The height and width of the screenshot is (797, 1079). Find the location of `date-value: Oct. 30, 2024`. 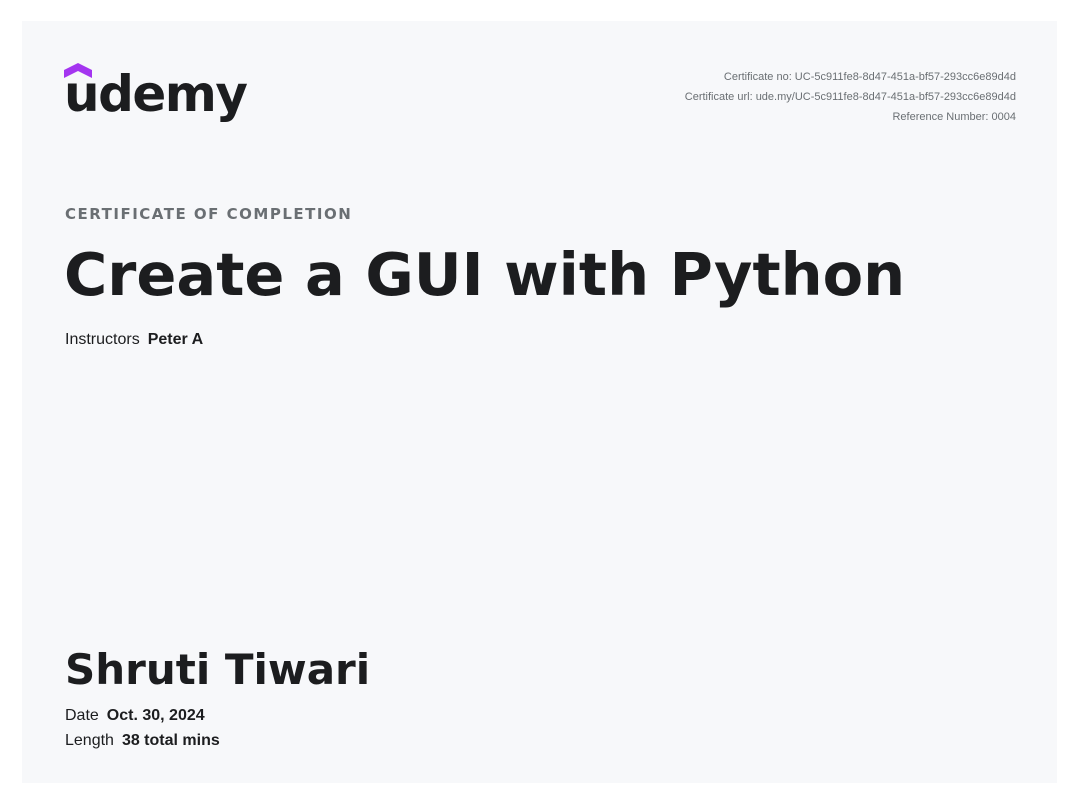

date-value: Oct. 30, 2024 is located at coordinates (155, 715).